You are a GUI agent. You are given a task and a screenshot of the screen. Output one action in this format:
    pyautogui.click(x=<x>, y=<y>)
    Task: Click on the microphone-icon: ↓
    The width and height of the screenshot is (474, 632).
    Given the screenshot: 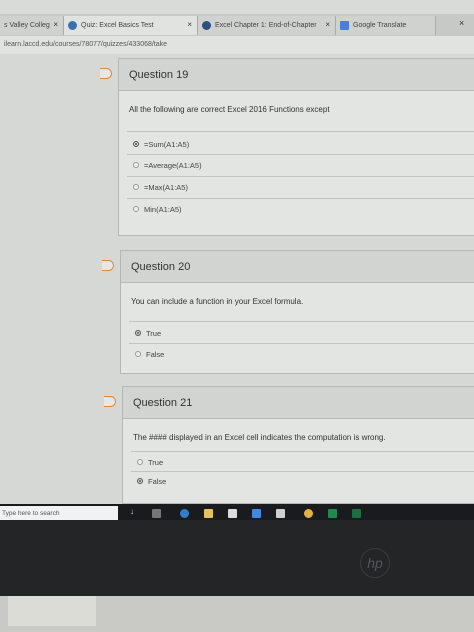 What is the action you would take?
    pyautogui.click(x=134, y=511)
    